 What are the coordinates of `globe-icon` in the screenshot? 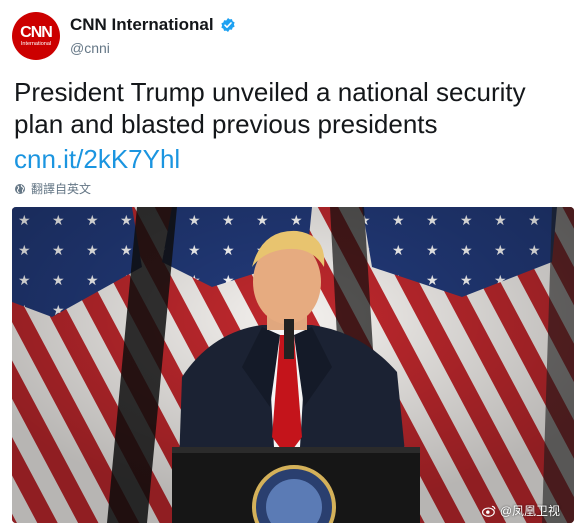 It's located at (20, 188).